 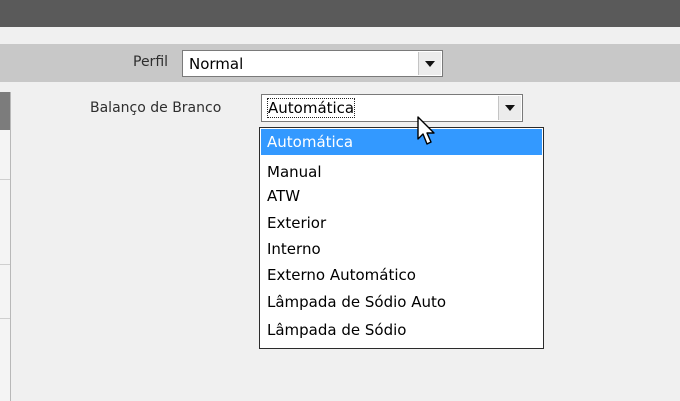 I want to click on dropdown-option: Externo Automático, so click(x=401, y=275).